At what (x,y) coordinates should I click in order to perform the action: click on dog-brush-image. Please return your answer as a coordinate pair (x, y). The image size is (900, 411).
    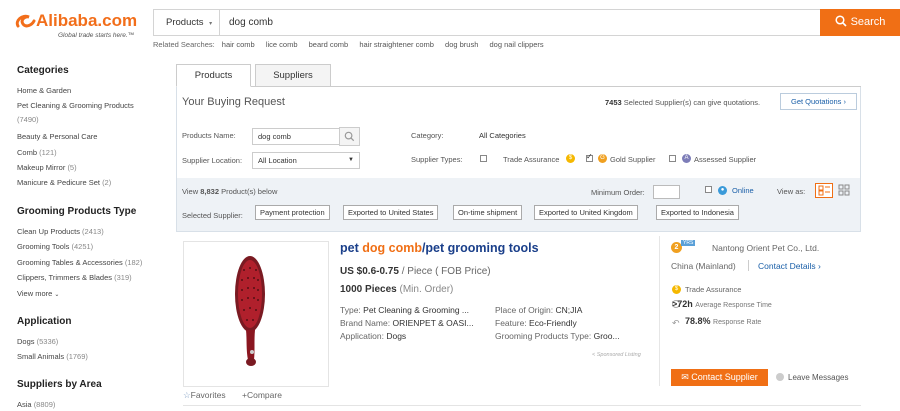
    Looking at the image, I should click on (250, 311).